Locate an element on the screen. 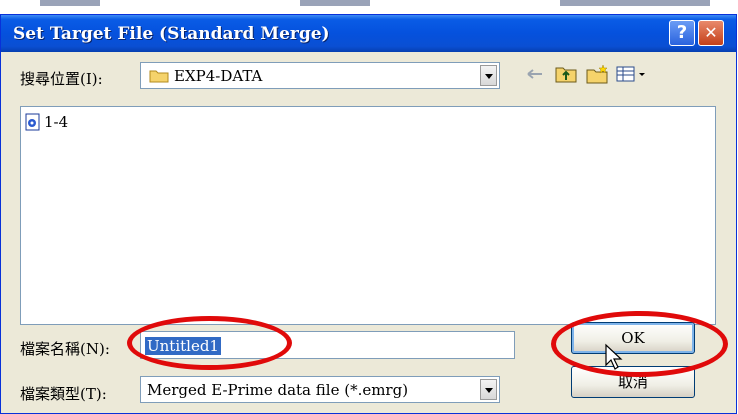 The height and width of the screenshot is (414, 738). list-item: 1-4 is located at coordinates (46, 122).